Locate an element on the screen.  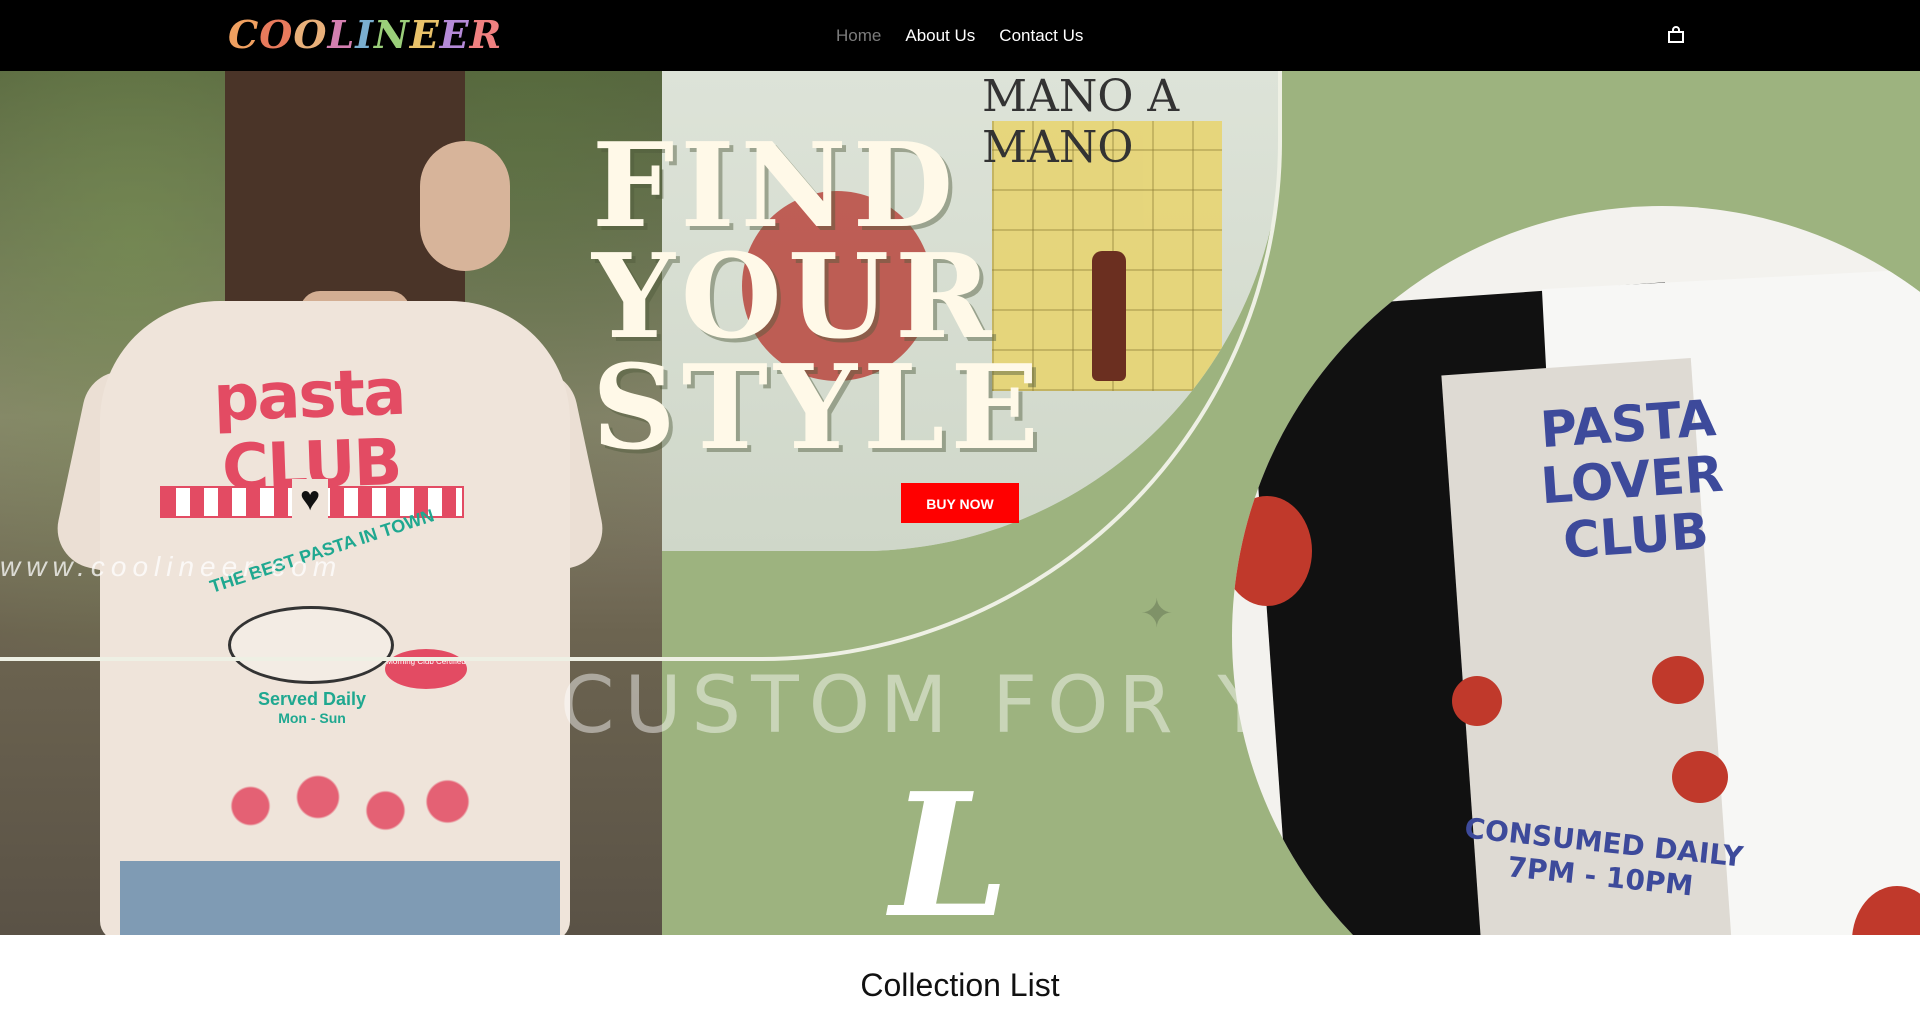
site-header: COOLINEER Home About Us Contact Us is located at coordinates (960, 35).